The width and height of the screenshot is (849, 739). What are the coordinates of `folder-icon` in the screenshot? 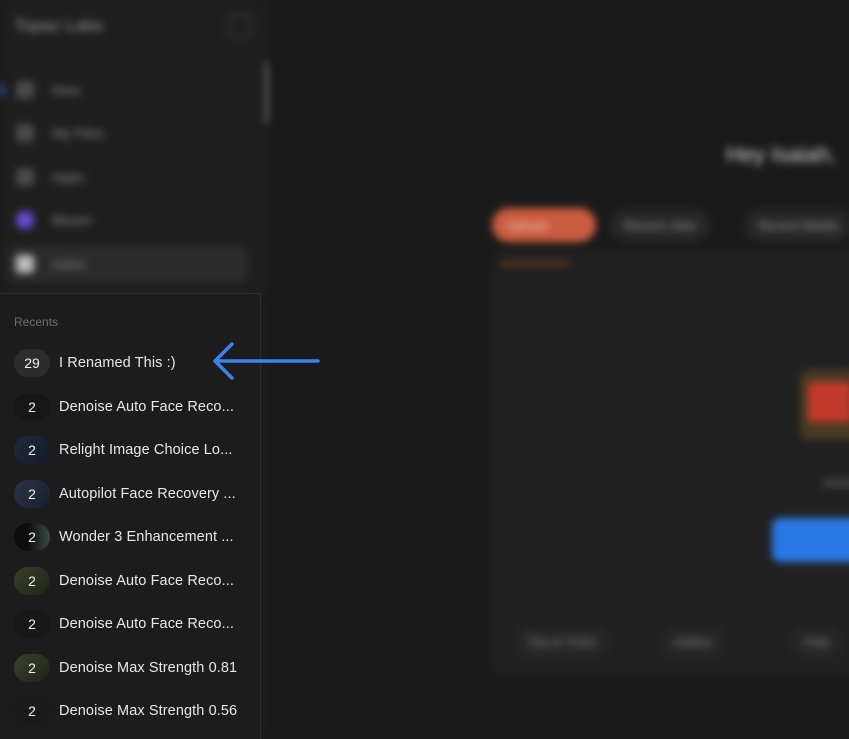 It's located at (25, 133).